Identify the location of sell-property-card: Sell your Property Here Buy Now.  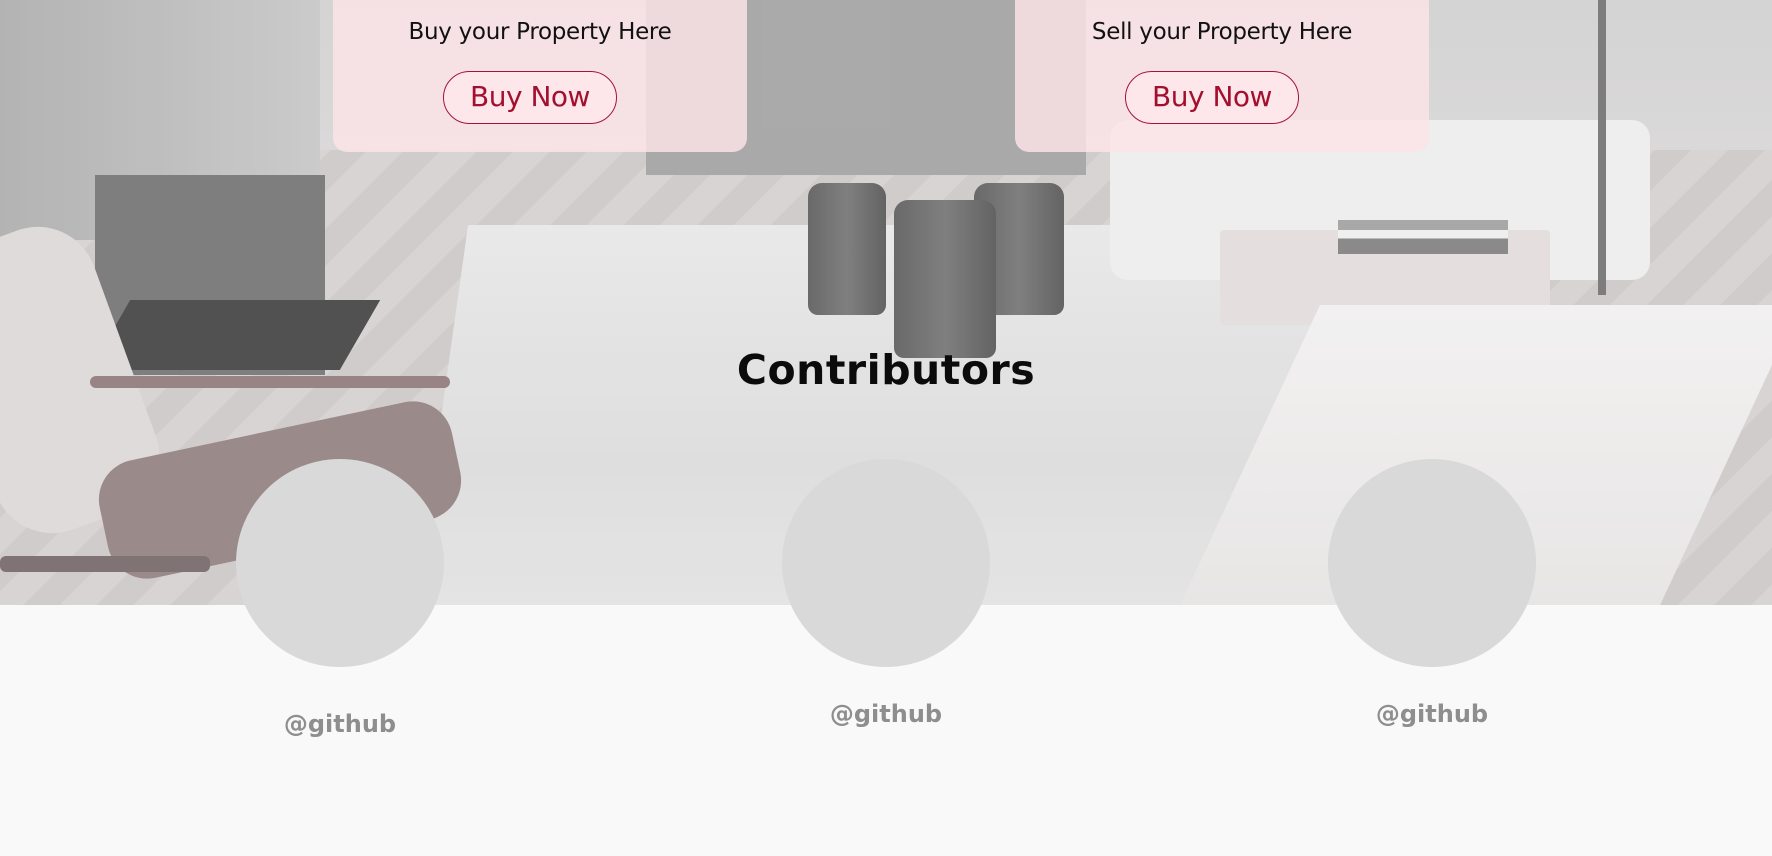
(1222, 76).